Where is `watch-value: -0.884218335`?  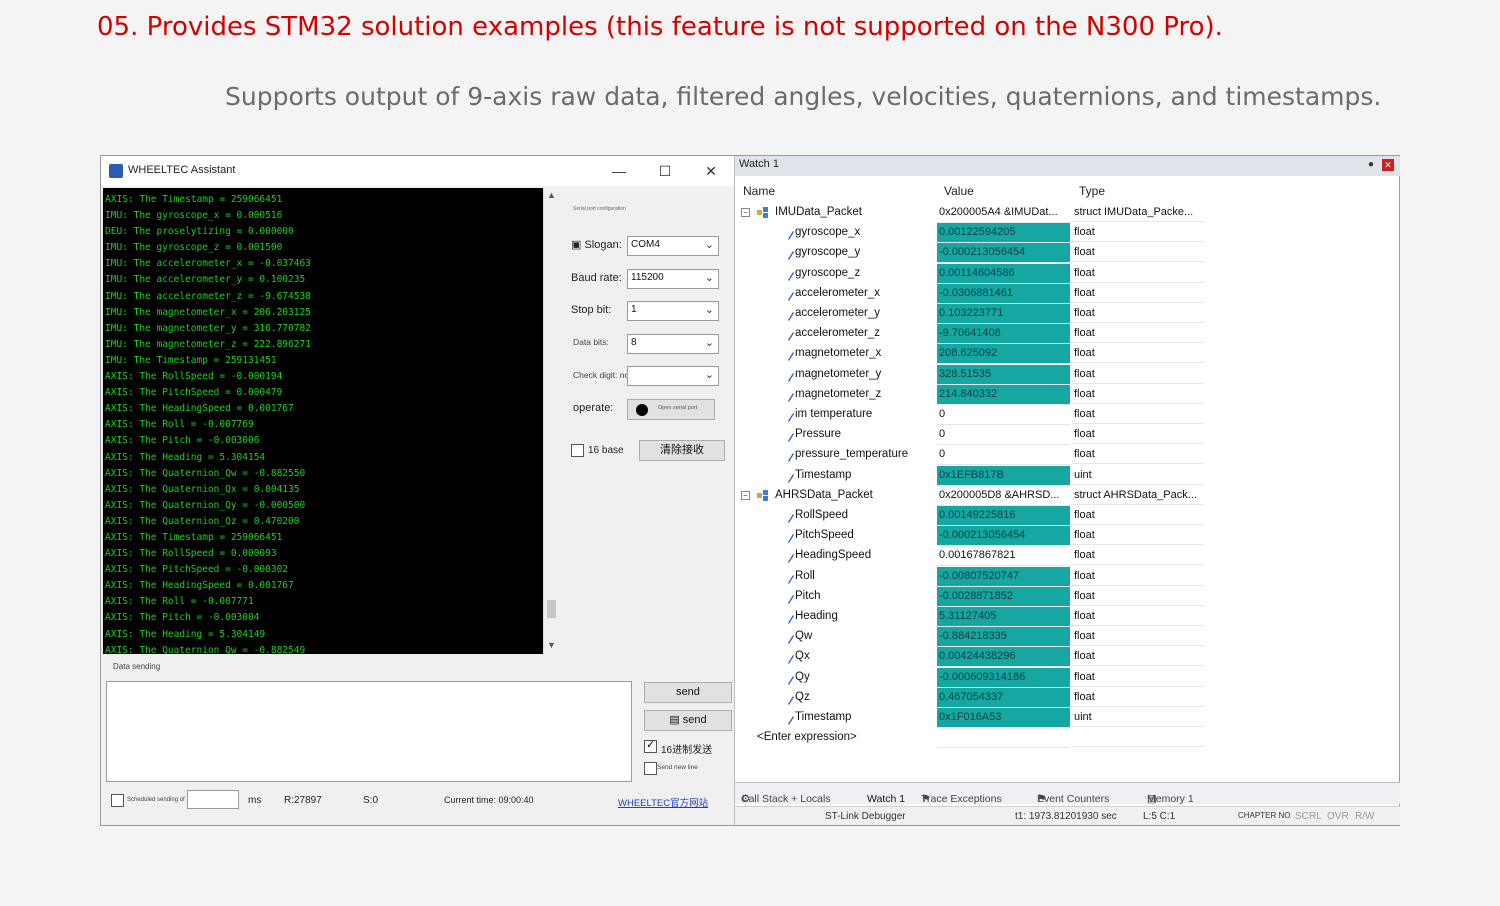 watch-value: -0.884218335 is located at coordinates (1003, 637).